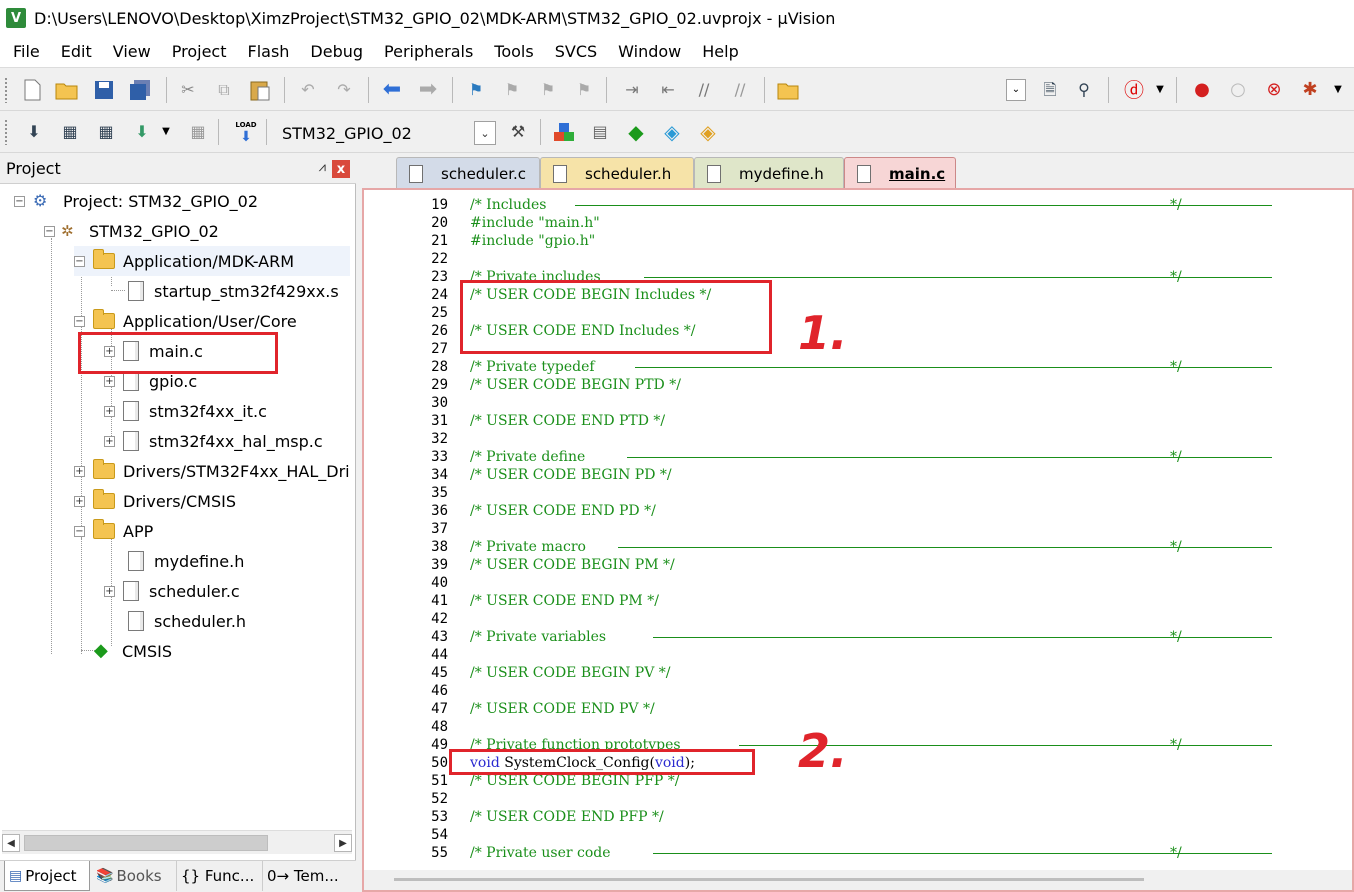 This screenshot has height=892, width=1354. What do you see at coordinates (548, 90) in the screenshot?
I see `bookmark-next-icon: ⚑` at bounding box center [548, 90].